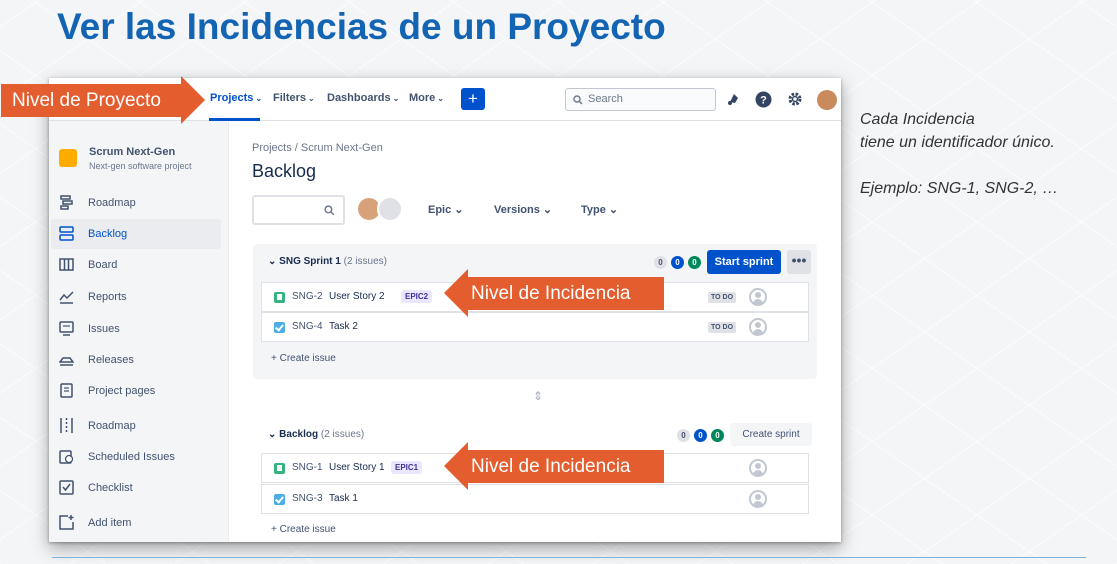  What do you see at coordinates (342, 434) in the screenshot?
I see `backlog-issue-count: (2 issues)` at bounding box center [342, 434].